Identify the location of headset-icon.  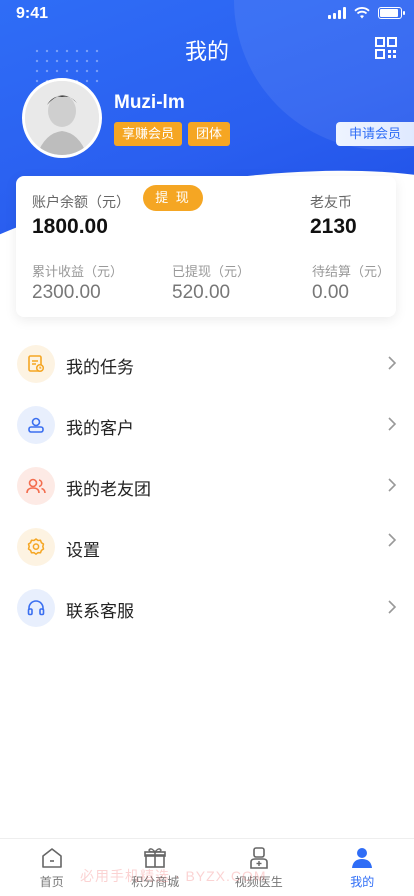
(36, 608).